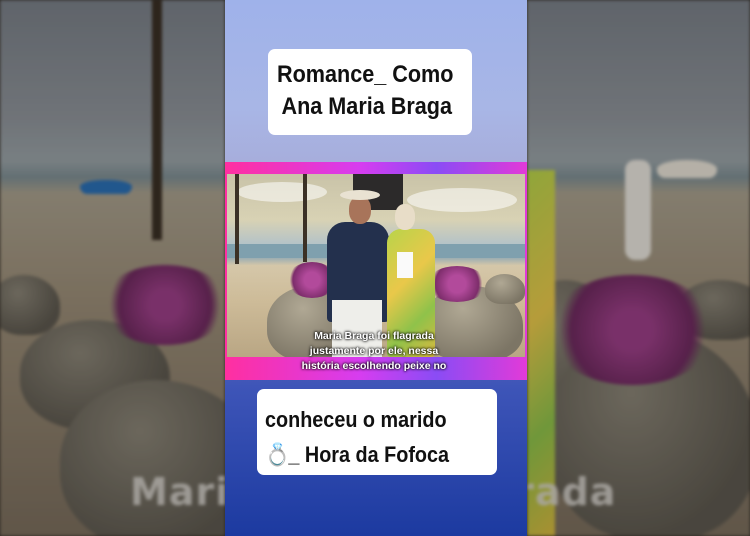 The width and height of the screenshot is (750, 536). Describe the element at coordinates (360, 195) in the screenshot. I see `hat` at that location.